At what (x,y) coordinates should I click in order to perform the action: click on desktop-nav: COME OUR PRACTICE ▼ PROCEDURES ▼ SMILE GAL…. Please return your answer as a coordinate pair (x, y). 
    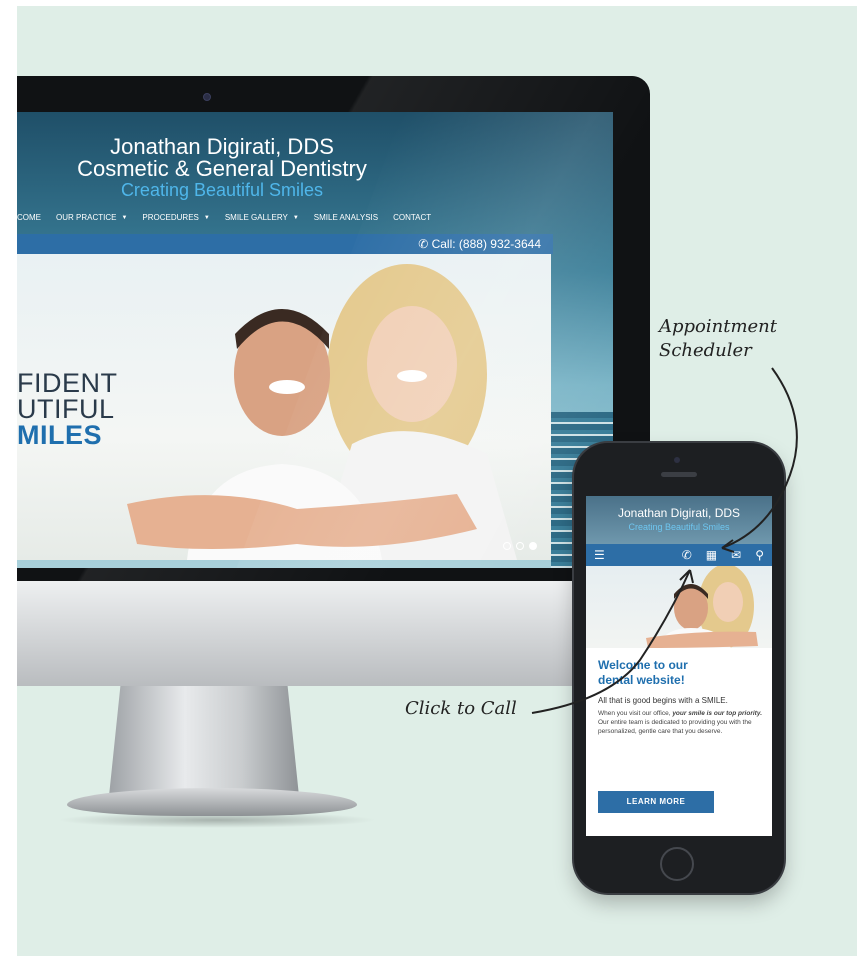
    Looking at the image, I should click on (224, 217).